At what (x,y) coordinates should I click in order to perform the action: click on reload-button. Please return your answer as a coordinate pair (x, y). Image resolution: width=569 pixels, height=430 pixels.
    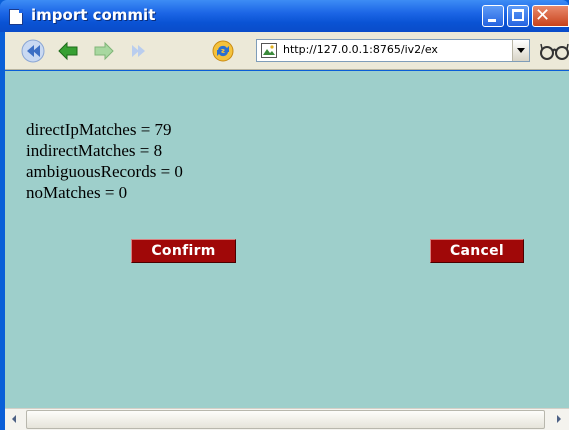
    Looking at the image, I should click on (223, 51).